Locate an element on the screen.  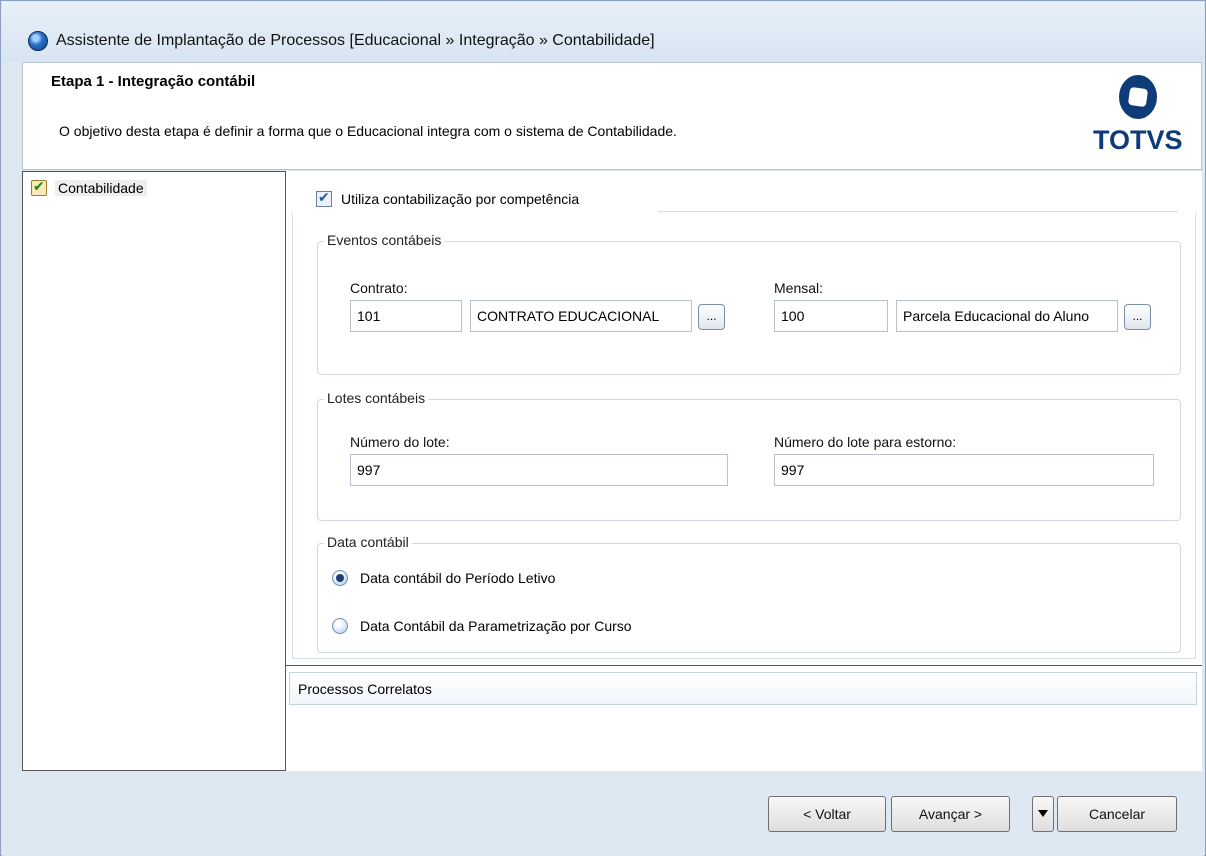
numero-lote-label: Número do lote: is located at coordinates (400, 442).